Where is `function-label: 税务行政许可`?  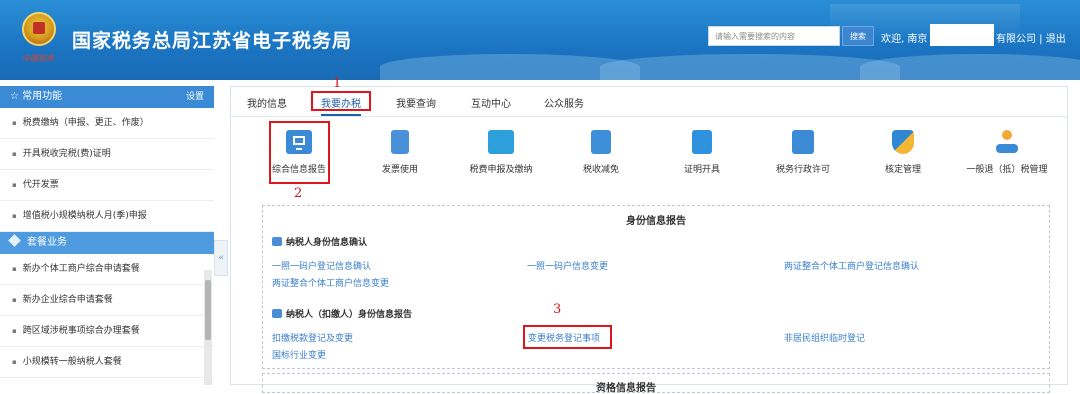
function-label: 税务行政许可 is located at coordinates (802, 170).